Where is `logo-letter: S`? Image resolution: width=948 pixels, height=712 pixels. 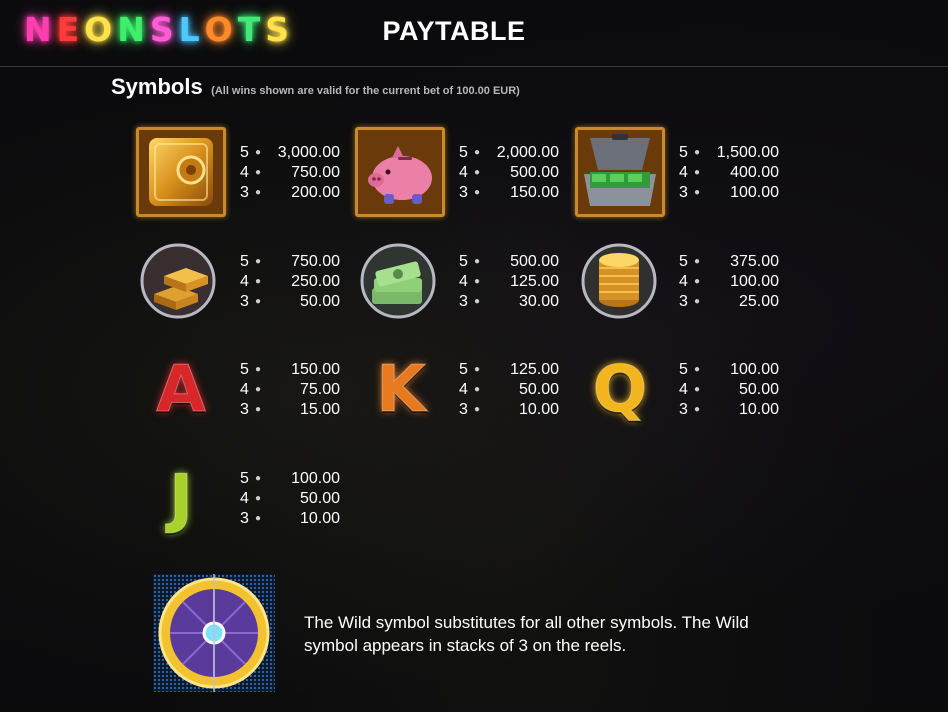
logo-letter: S is located at coordinates (280, 29).